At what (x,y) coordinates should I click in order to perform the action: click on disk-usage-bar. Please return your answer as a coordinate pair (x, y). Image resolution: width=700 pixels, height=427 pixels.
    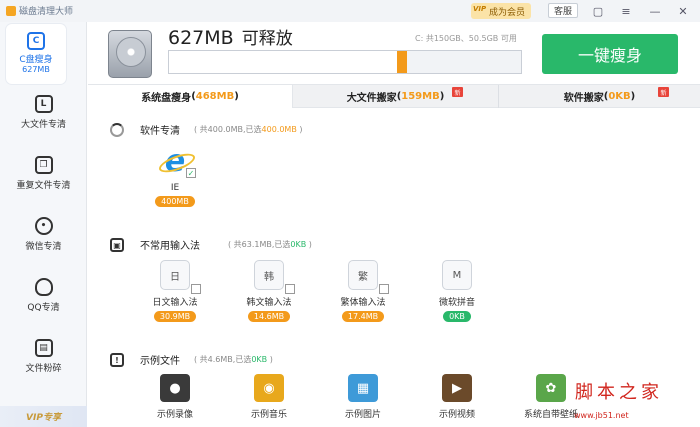
    Looking at the image, I should click on (345, 62).